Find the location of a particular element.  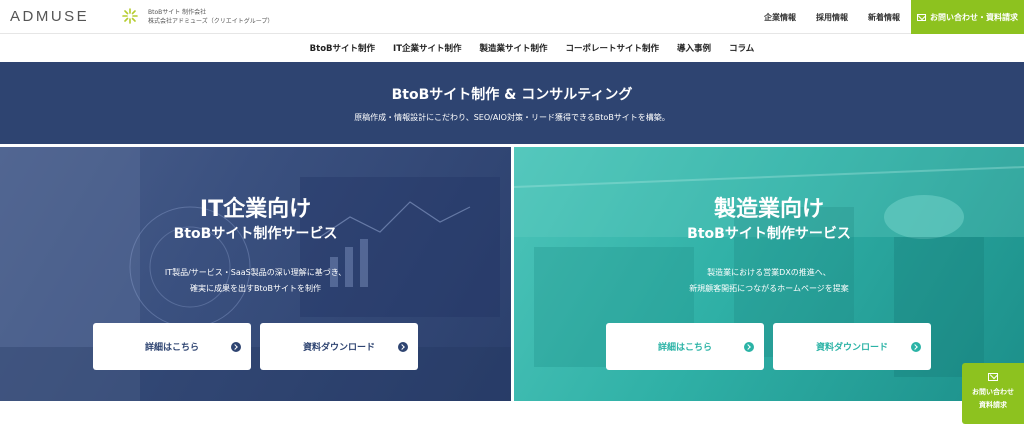

mfg-panel-subtitle: BtoBサイト制作サービス is located at coordinates (769, 234).